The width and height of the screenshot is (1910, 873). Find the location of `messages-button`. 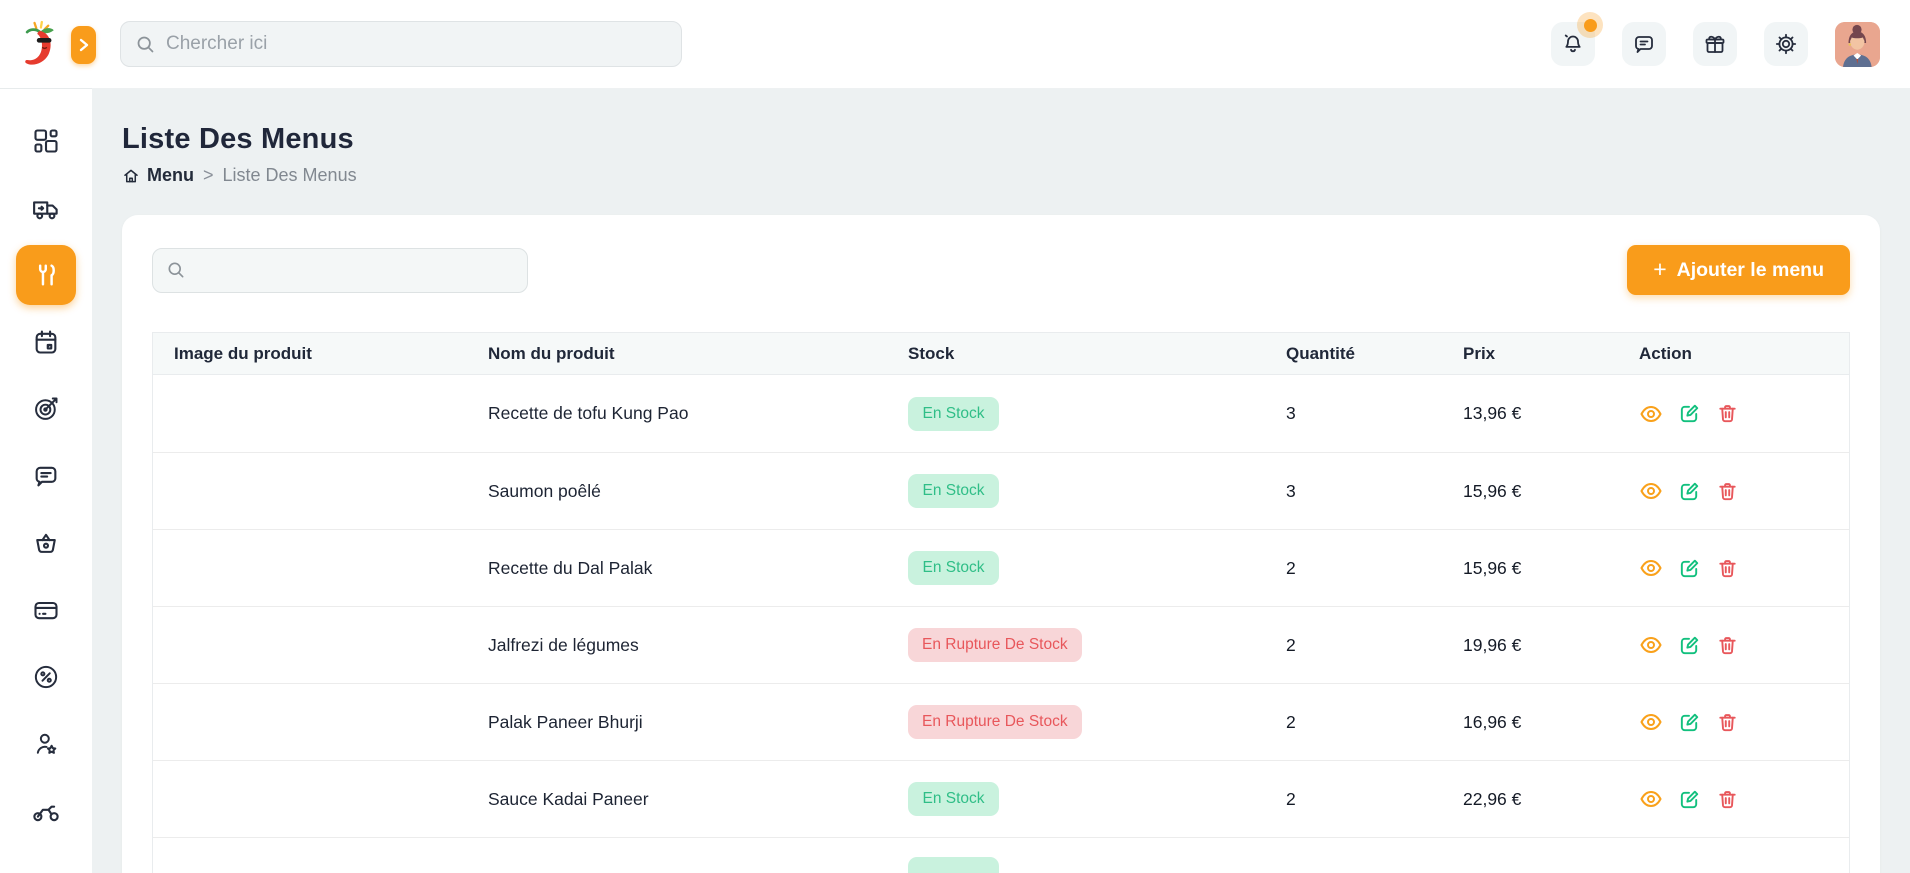

messages-button is located at coordinates (1644, 44).